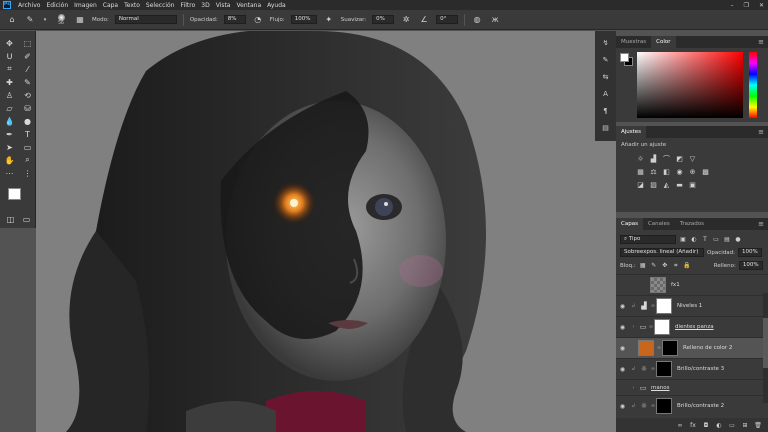 This screenshot has width=768, height=432. What do you see at coordinates (653, 158) in the screenshot?
I see `levels-icon: ▟` at bounding box center [653, 158].